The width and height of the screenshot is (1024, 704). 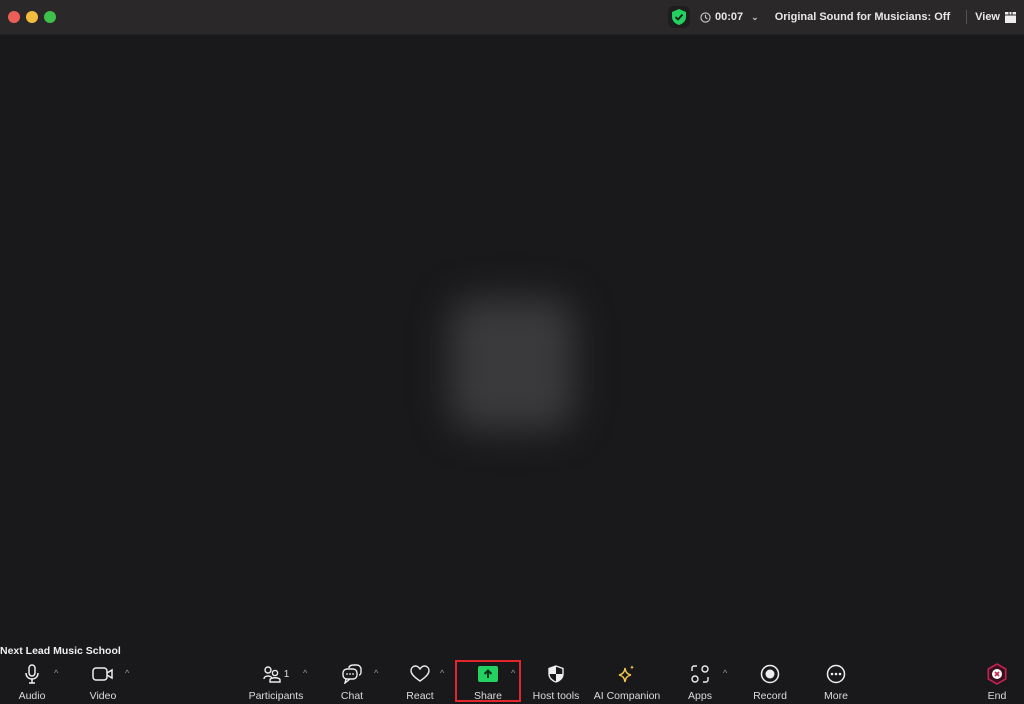 What do you see at coordinates (56, 673) in the screenshot?
I see `audio-options-caret: ^` at bounding box center [56, 673].